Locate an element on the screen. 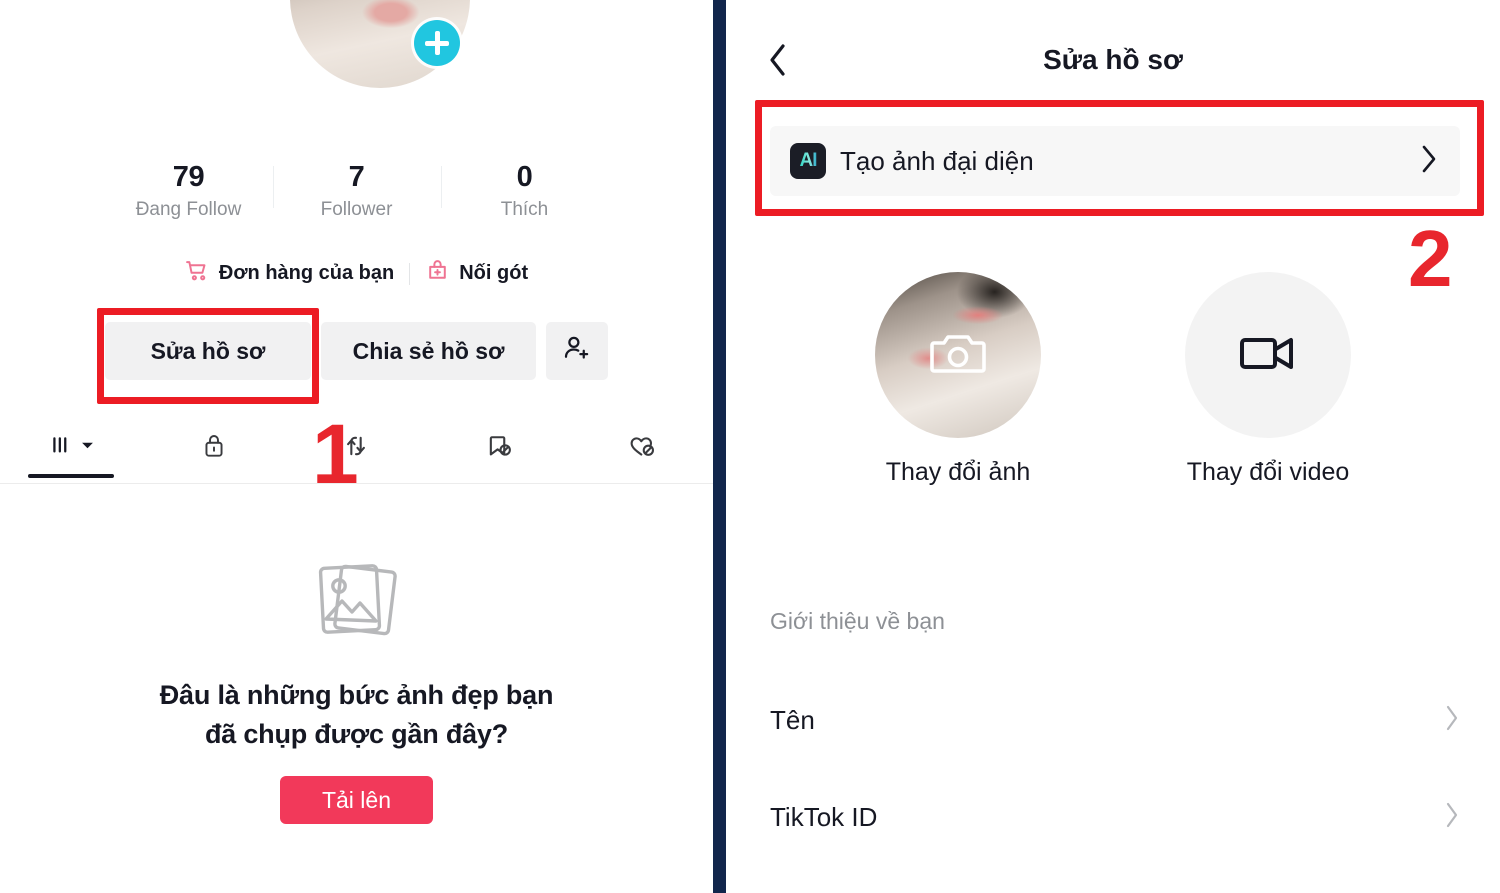 This screenshot has height=893, width=1500. stat-label: Thích is located at coordinates (524, 209).